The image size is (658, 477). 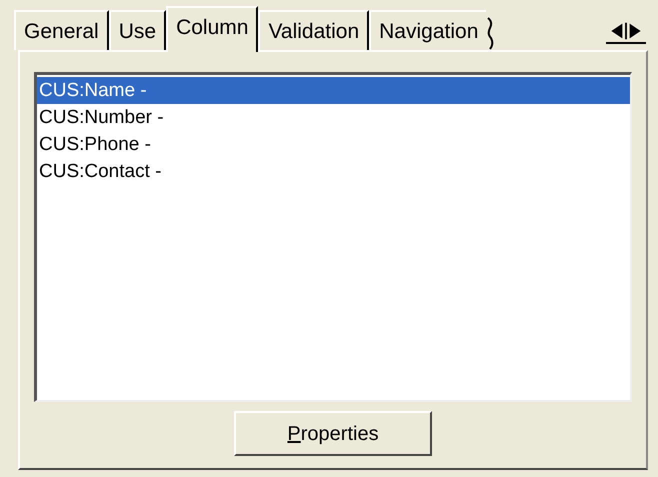 I want to click on tab-edge-icon, so click(x=491, y=33).